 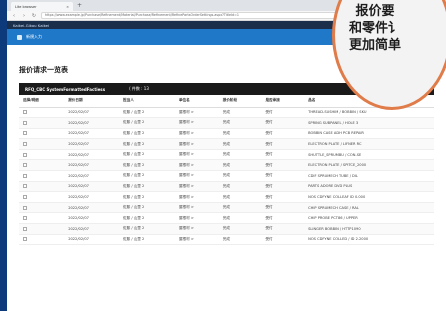 What do you see at coordinates (81, 6) in the screenshot?
I see `new-tab-icon: +` at bounding box center [81, 6].